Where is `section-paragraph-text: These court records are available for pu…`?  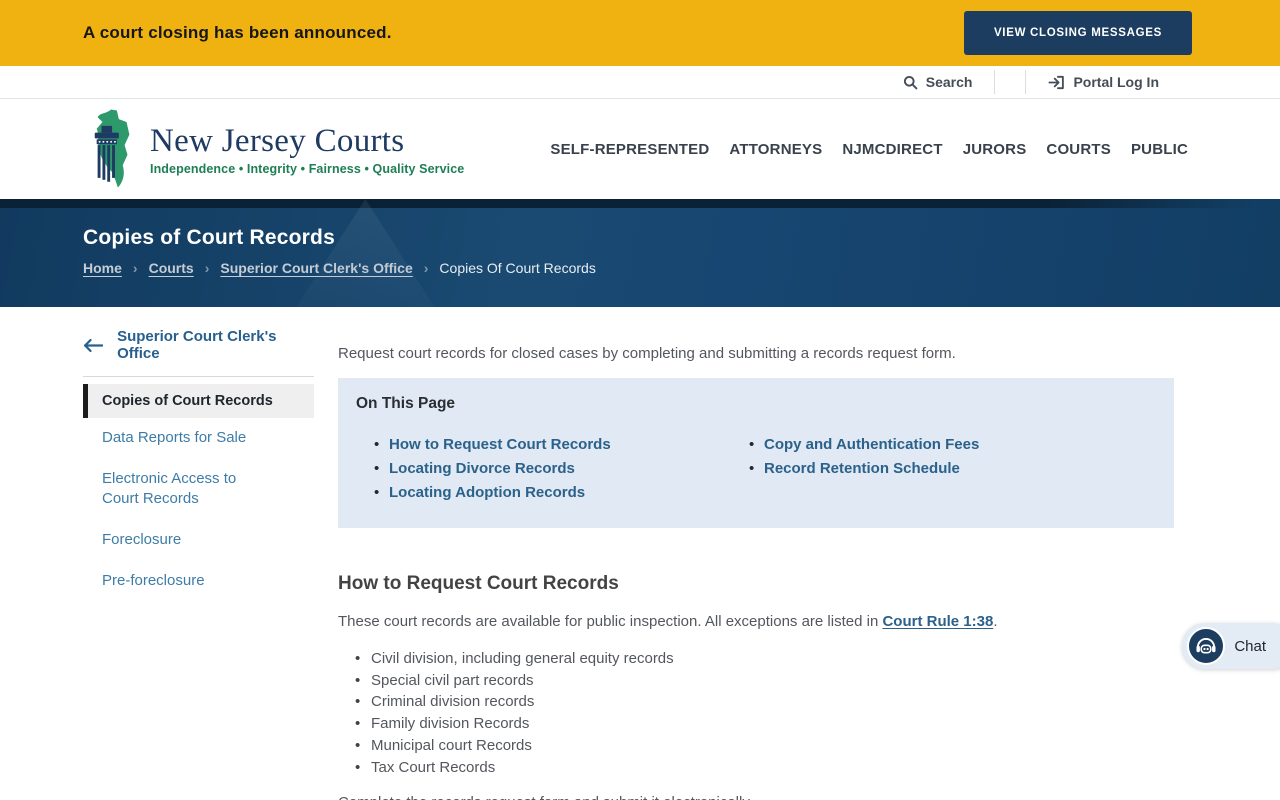 section-paragraph-text: These court records are available for pu… is located at coordinates (610, 621).